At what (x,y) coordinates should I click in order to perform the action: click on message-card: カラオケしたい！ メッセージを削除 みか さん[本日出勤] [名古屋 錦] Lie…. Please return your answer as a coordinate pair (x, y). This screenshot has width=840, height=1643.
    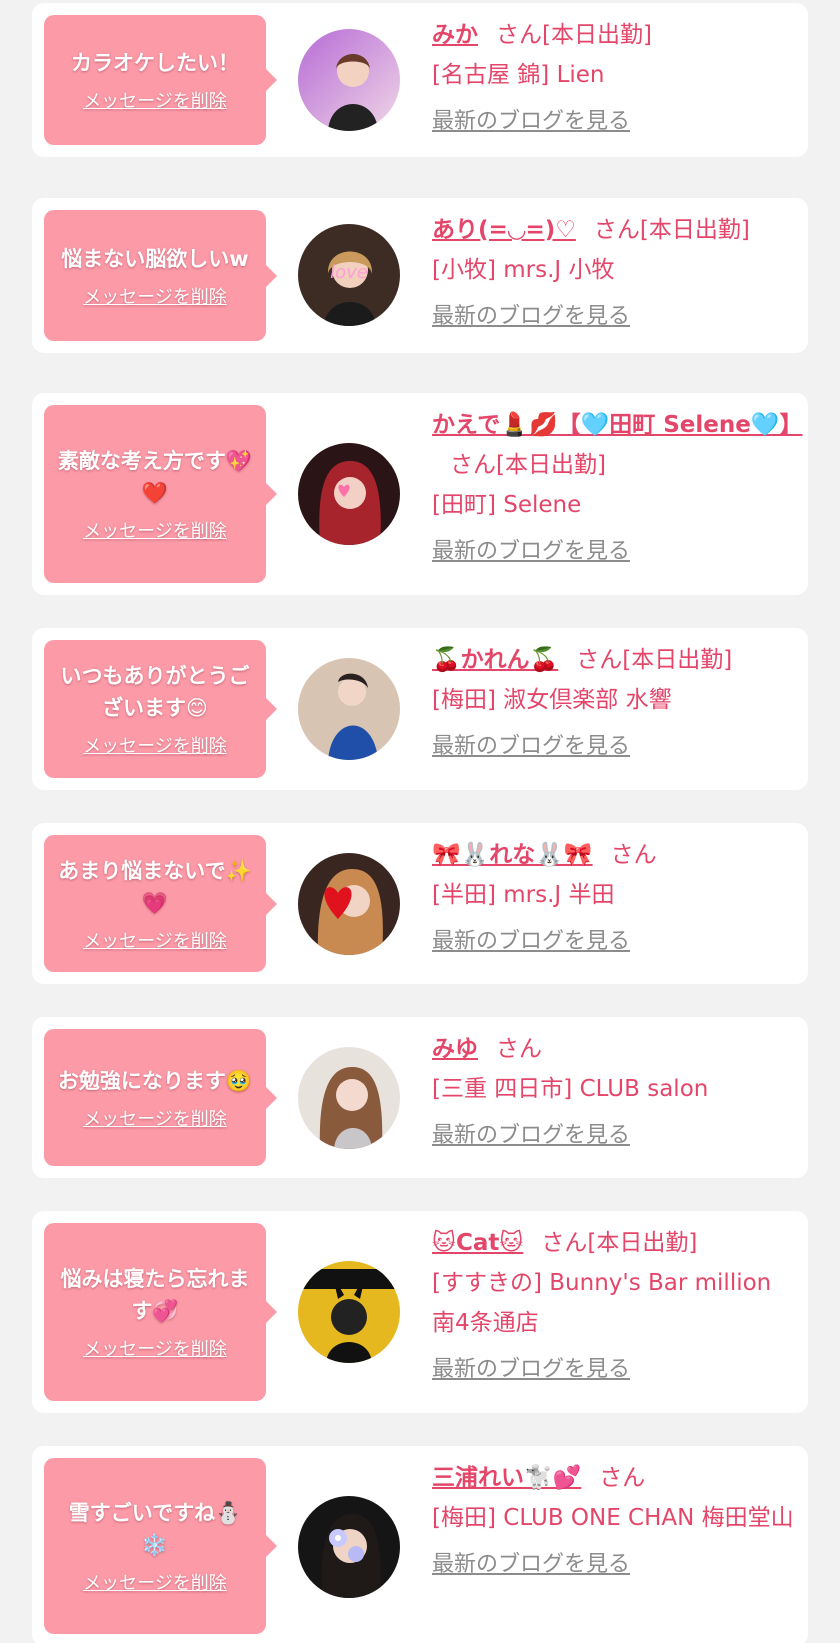
    Looking at the image, I should click on (420, 80).